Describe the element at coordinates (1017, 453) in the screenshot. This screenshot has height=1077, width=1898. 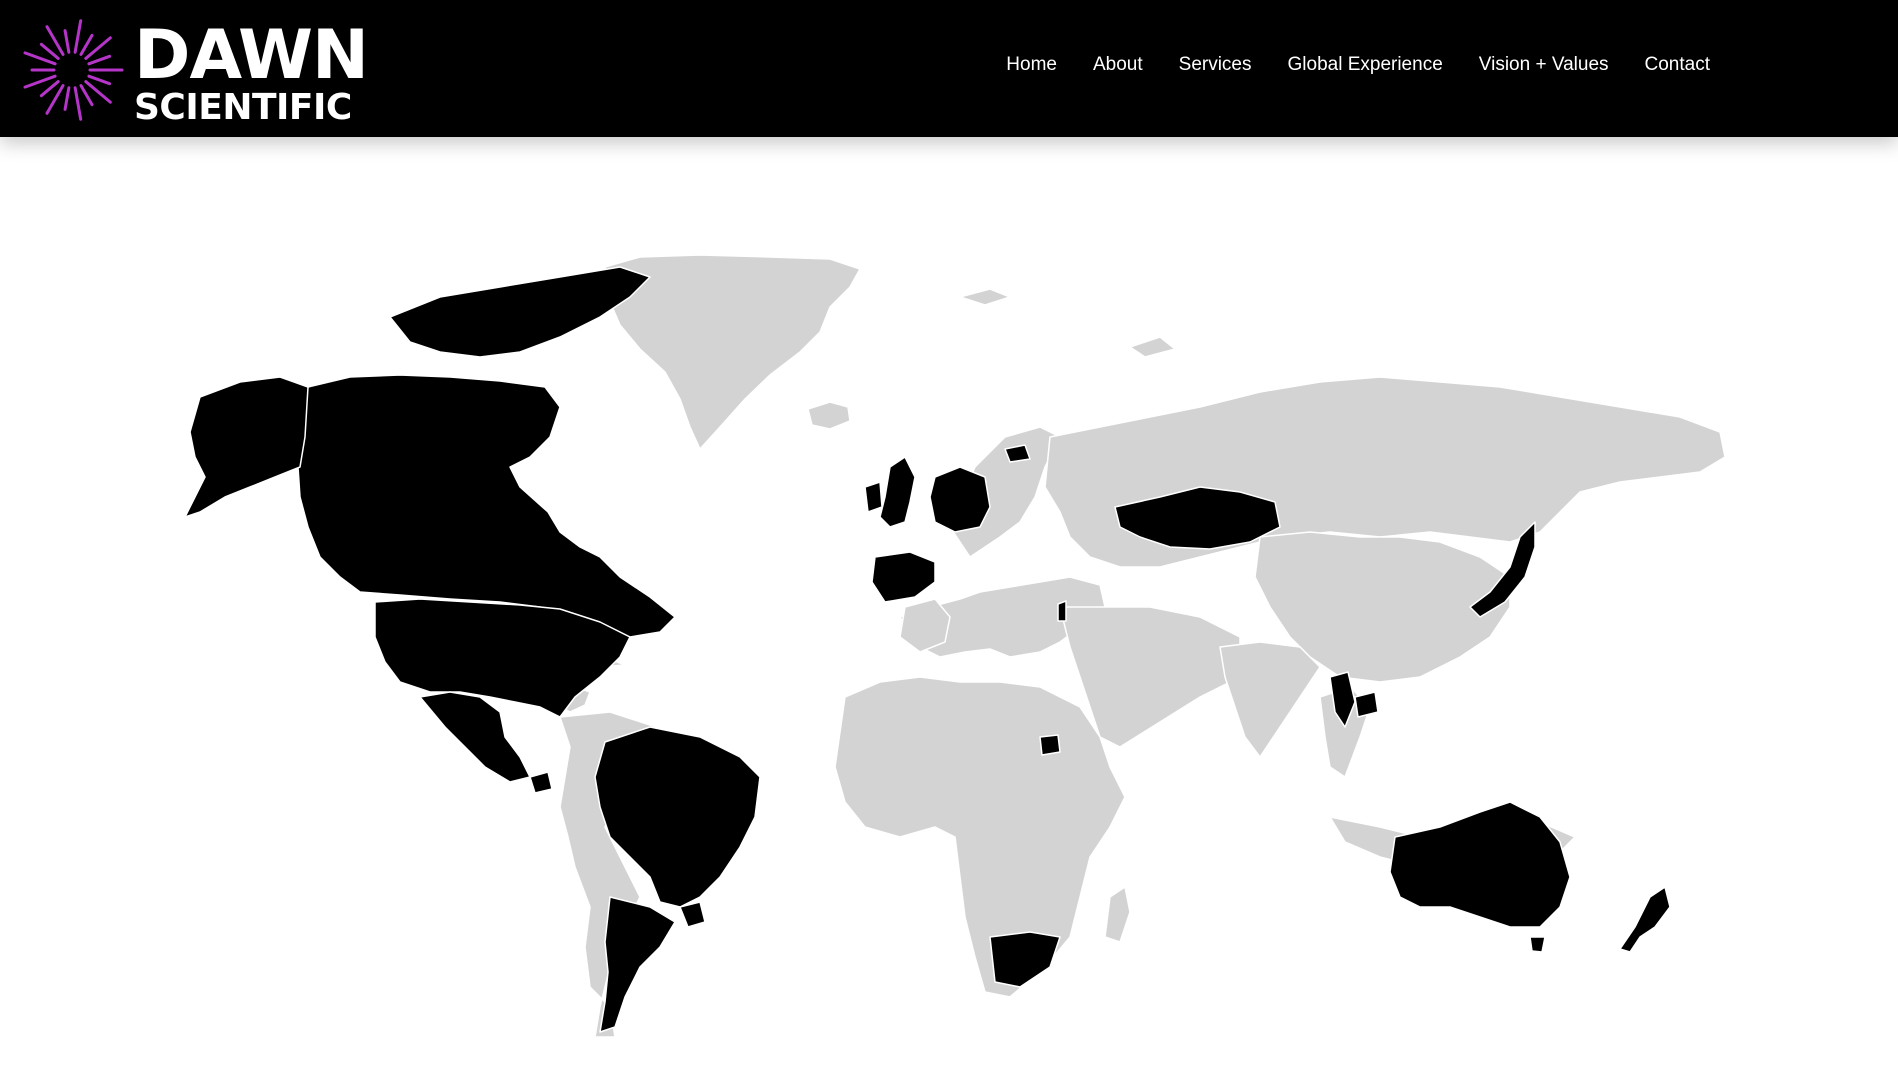
I see `region-lithuania` at that location.